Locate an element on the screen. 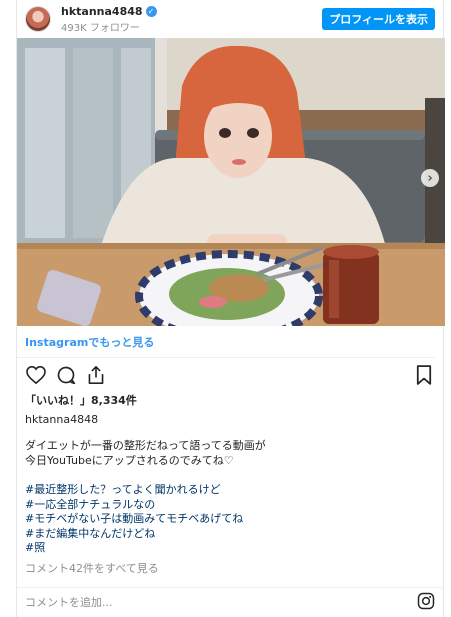  view-all-comments-link: コメント42件をすべて見る is located at coordinates (230, 568).